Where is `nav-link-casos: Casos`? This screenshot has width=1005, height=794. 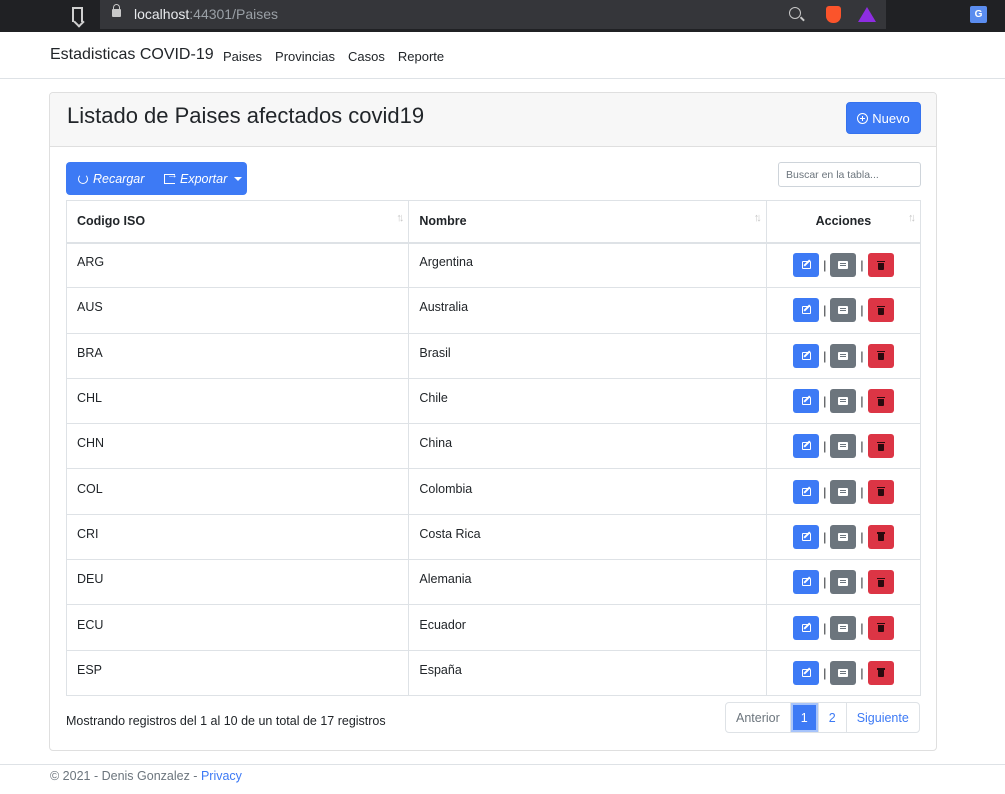
nav-link-casos: Casos is located at coordinates (366, 56).